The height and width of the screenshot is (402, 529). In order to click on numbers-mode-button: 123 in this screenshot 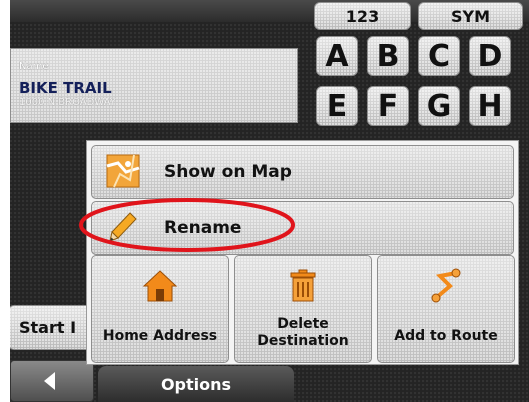, I will do `click(362, 16)`.